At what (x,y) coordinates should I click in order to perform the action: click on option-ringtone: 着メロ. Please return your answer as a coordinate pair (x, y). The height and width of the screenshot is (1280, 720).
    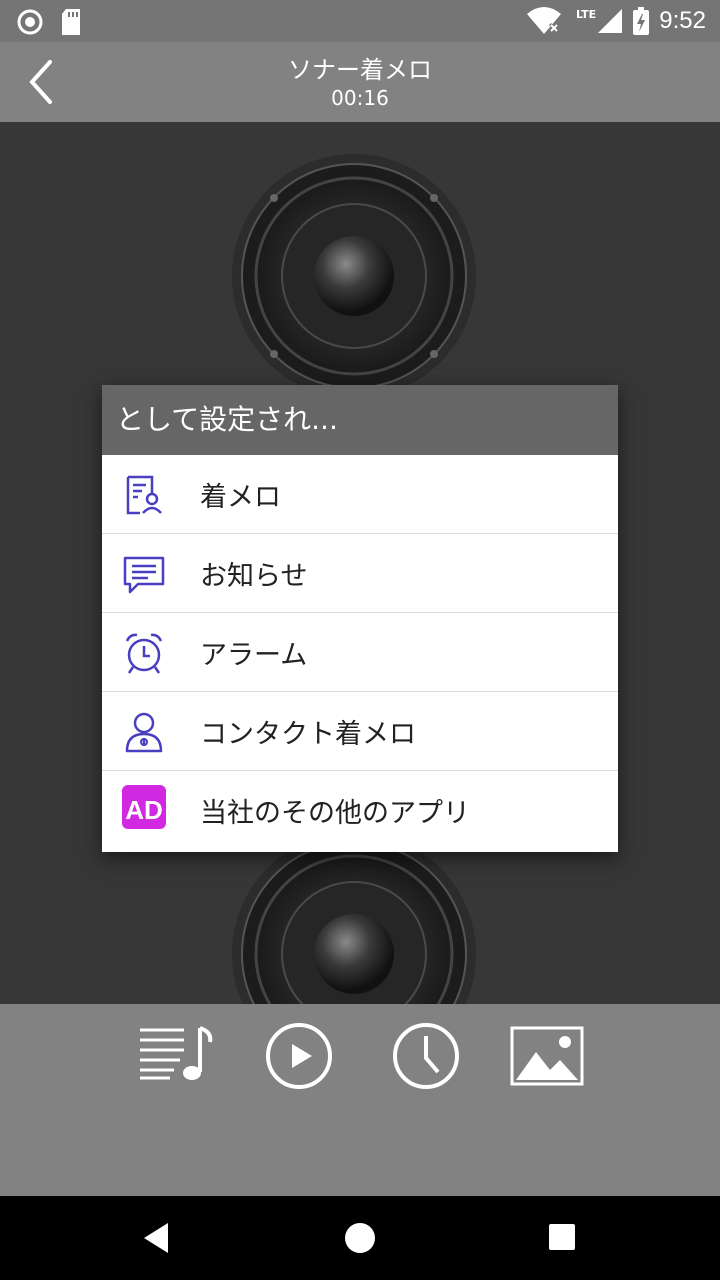
    Looking at the image, I should click on (360, 494).